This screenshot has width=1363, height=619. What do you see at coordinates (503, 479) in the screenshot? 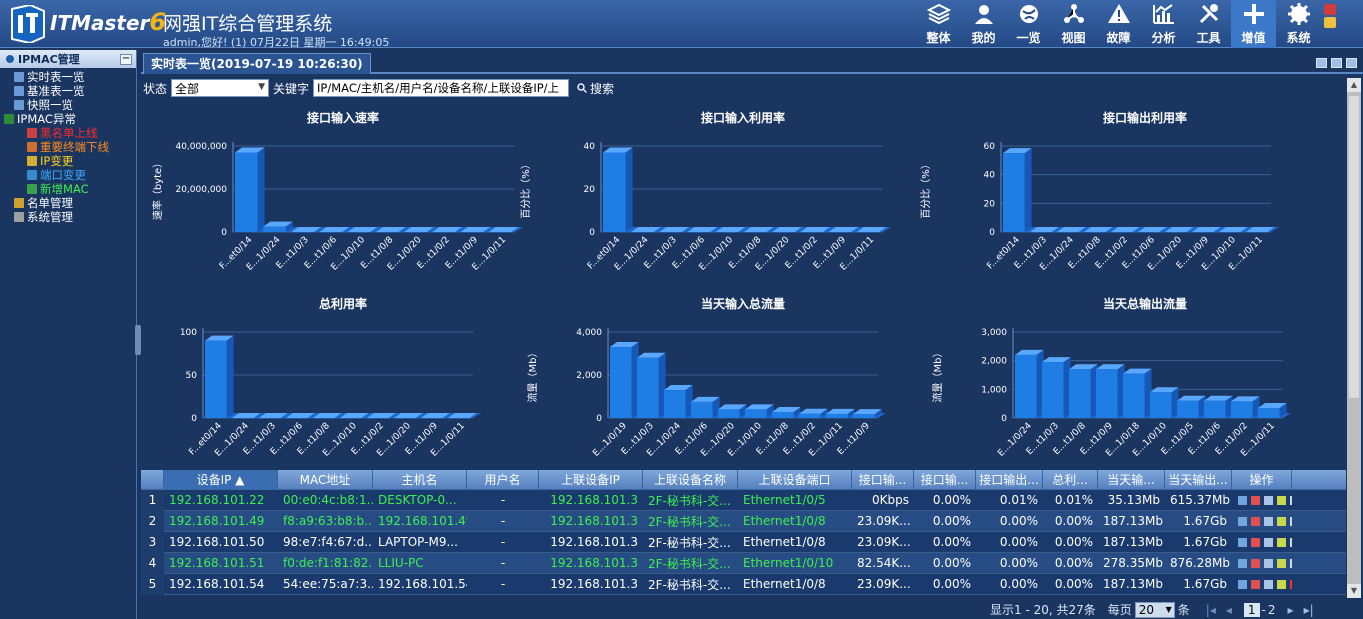
I see `column-header-3: 用户名` at bounding box center [503, 479].